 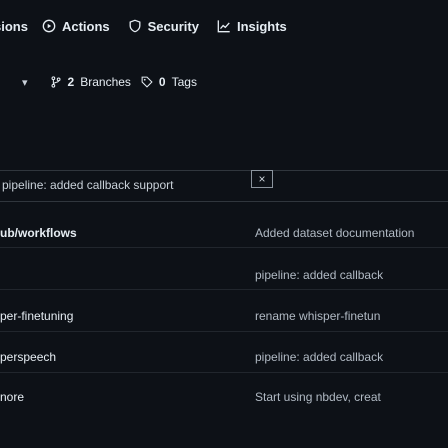 I want to click on branch-icon, so click(x=56, y=82).